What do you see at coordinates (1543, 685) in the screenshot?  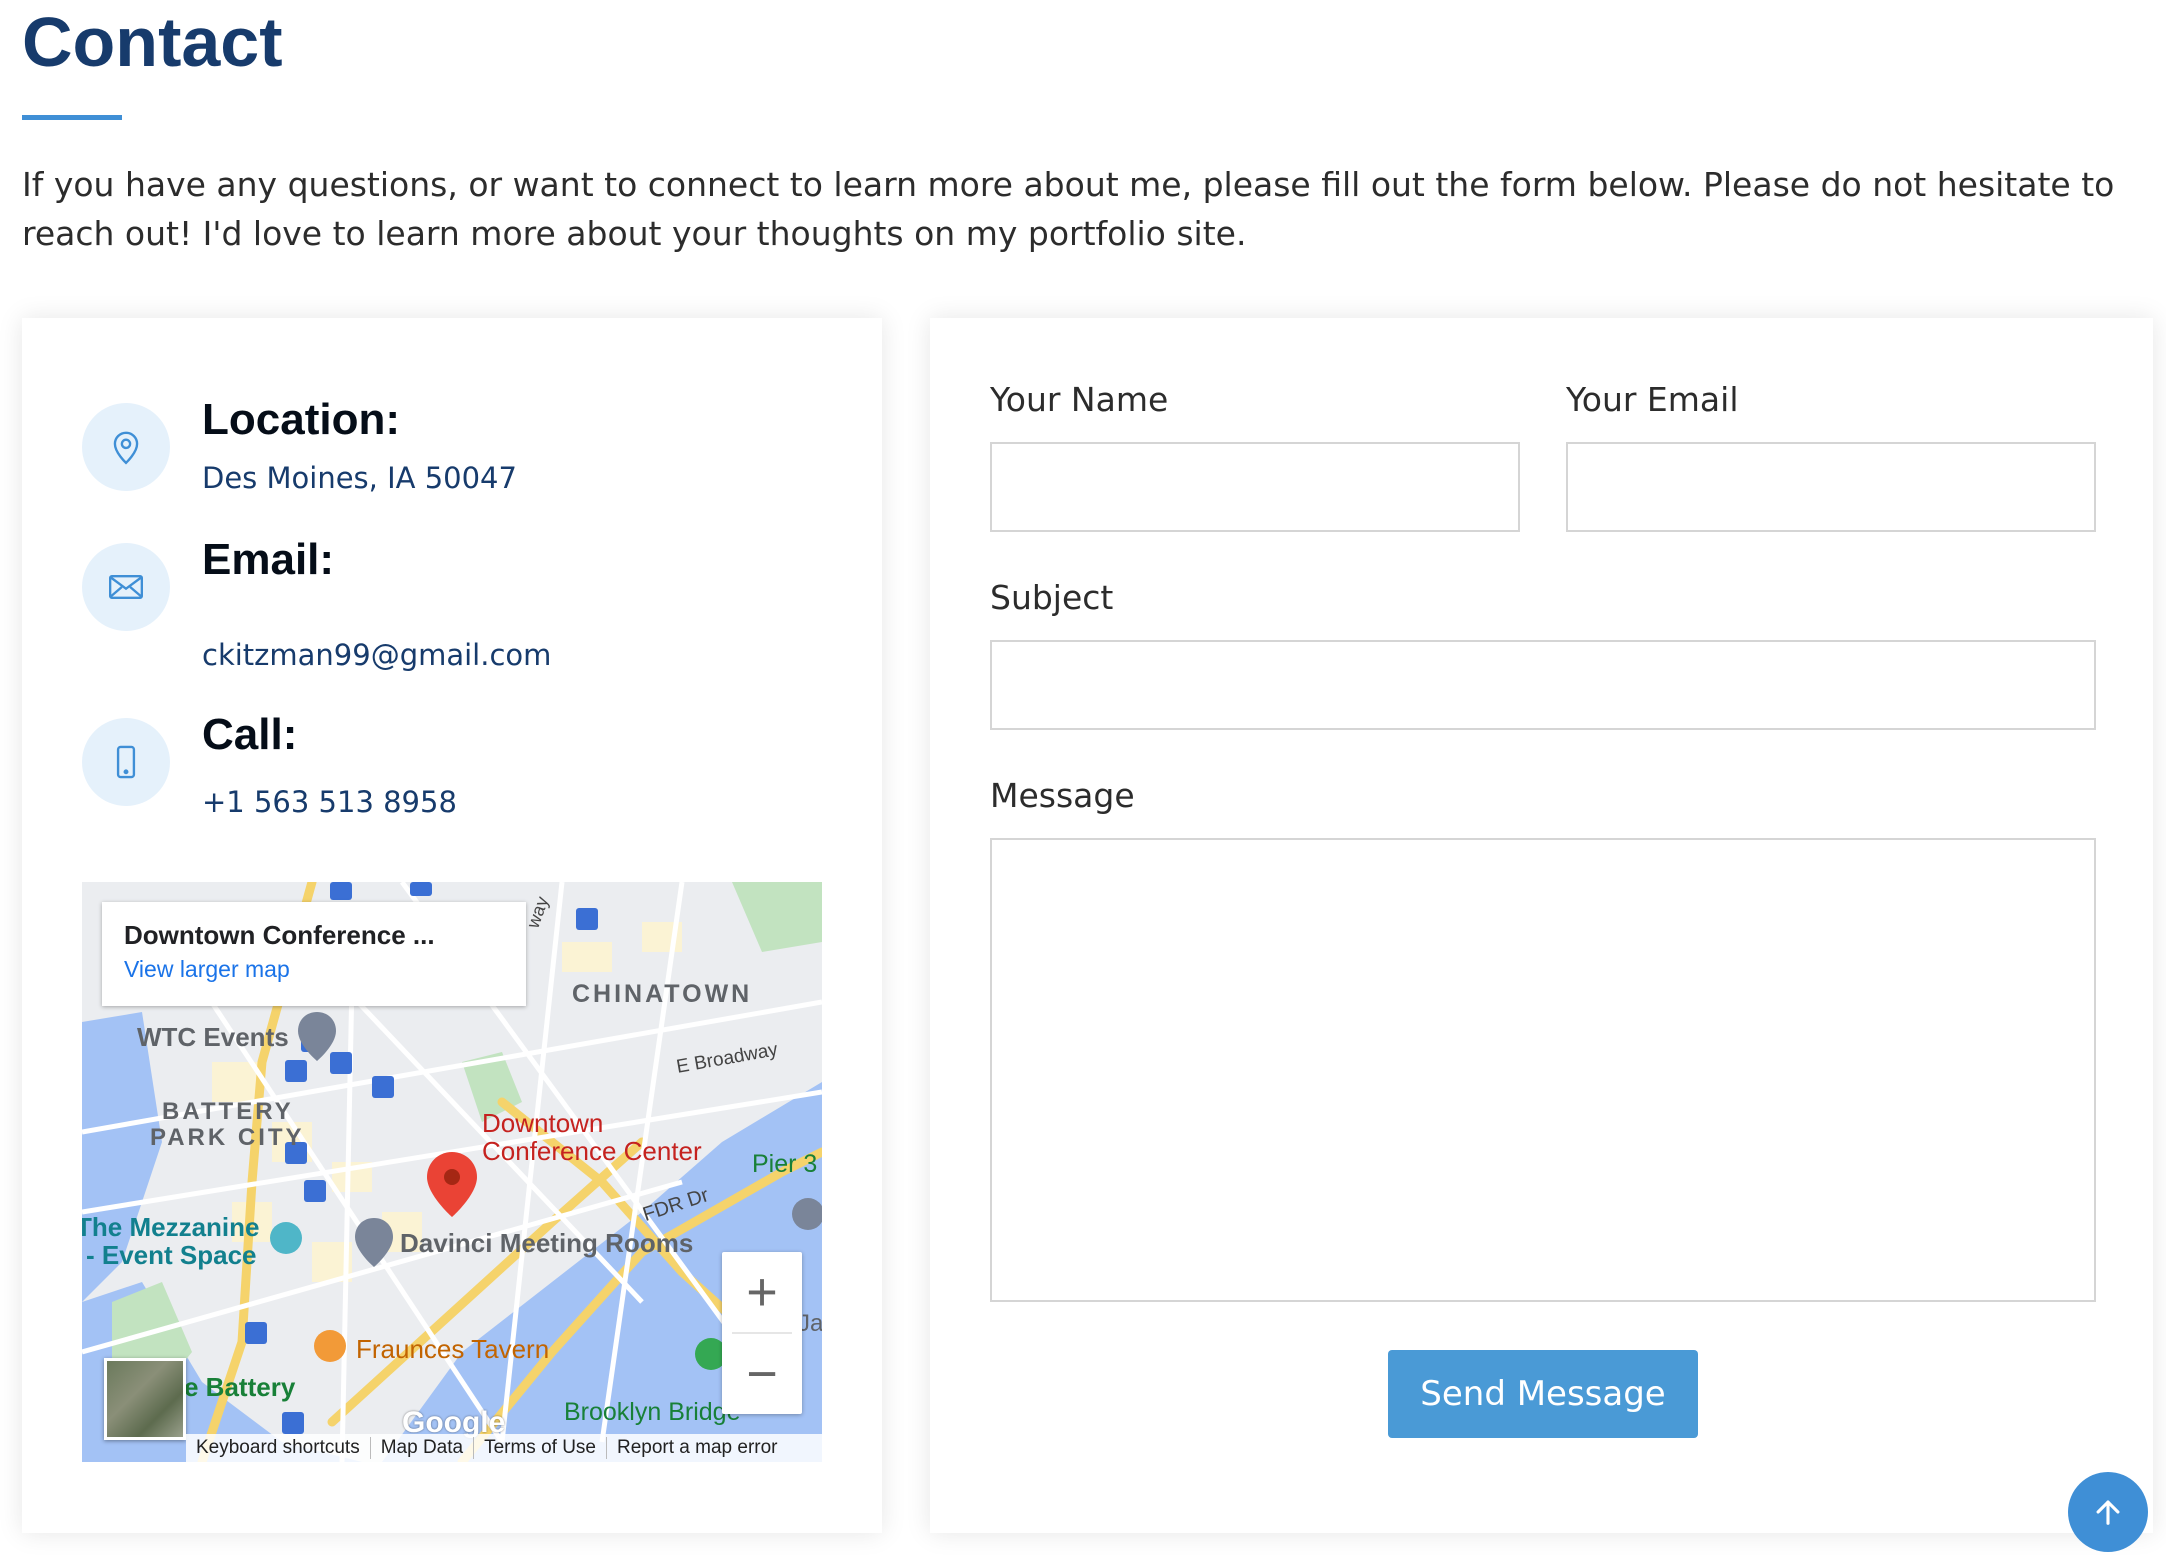 I see `subject-input` at bounding box center [1543, 685].